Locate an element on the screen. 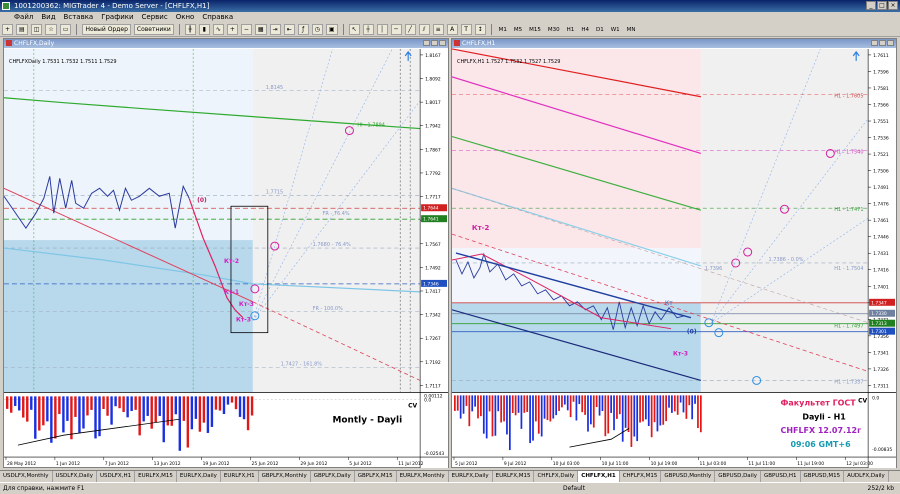  vertical-line-icon: │ is located at coordinates (382, 29).